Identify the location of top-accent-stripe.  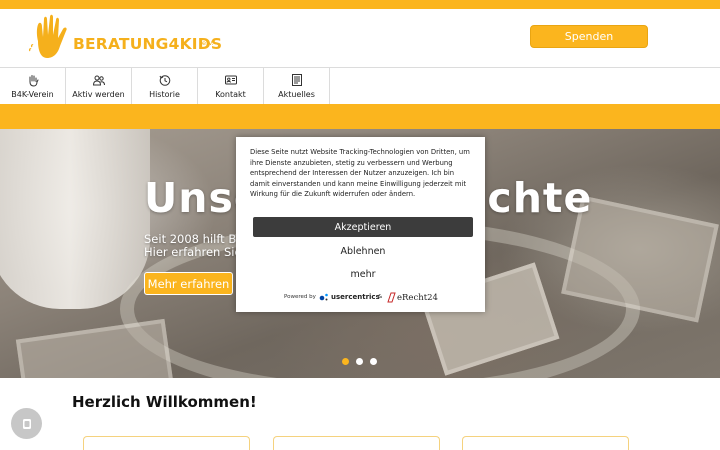
(360, 4).